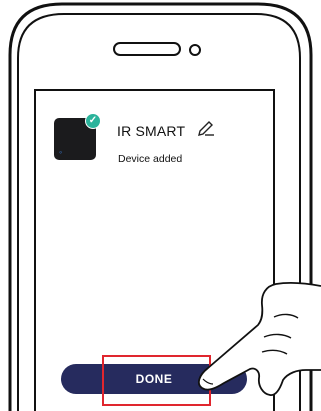 The image size is (321, 411). Describe the element at coordinates (150, 159) in the screenshot. I see `device-status: Device added` at that location.